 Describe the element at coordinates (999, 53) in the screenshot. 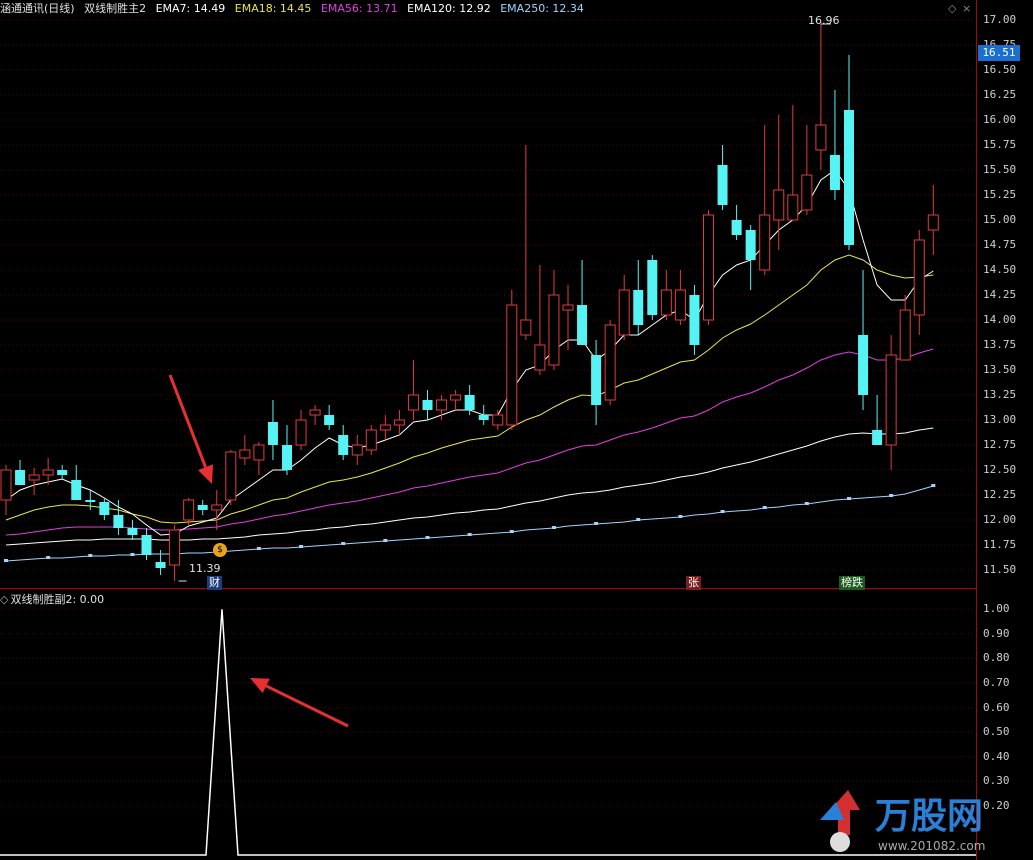

I see `current-price-box: 16.51` at that location.